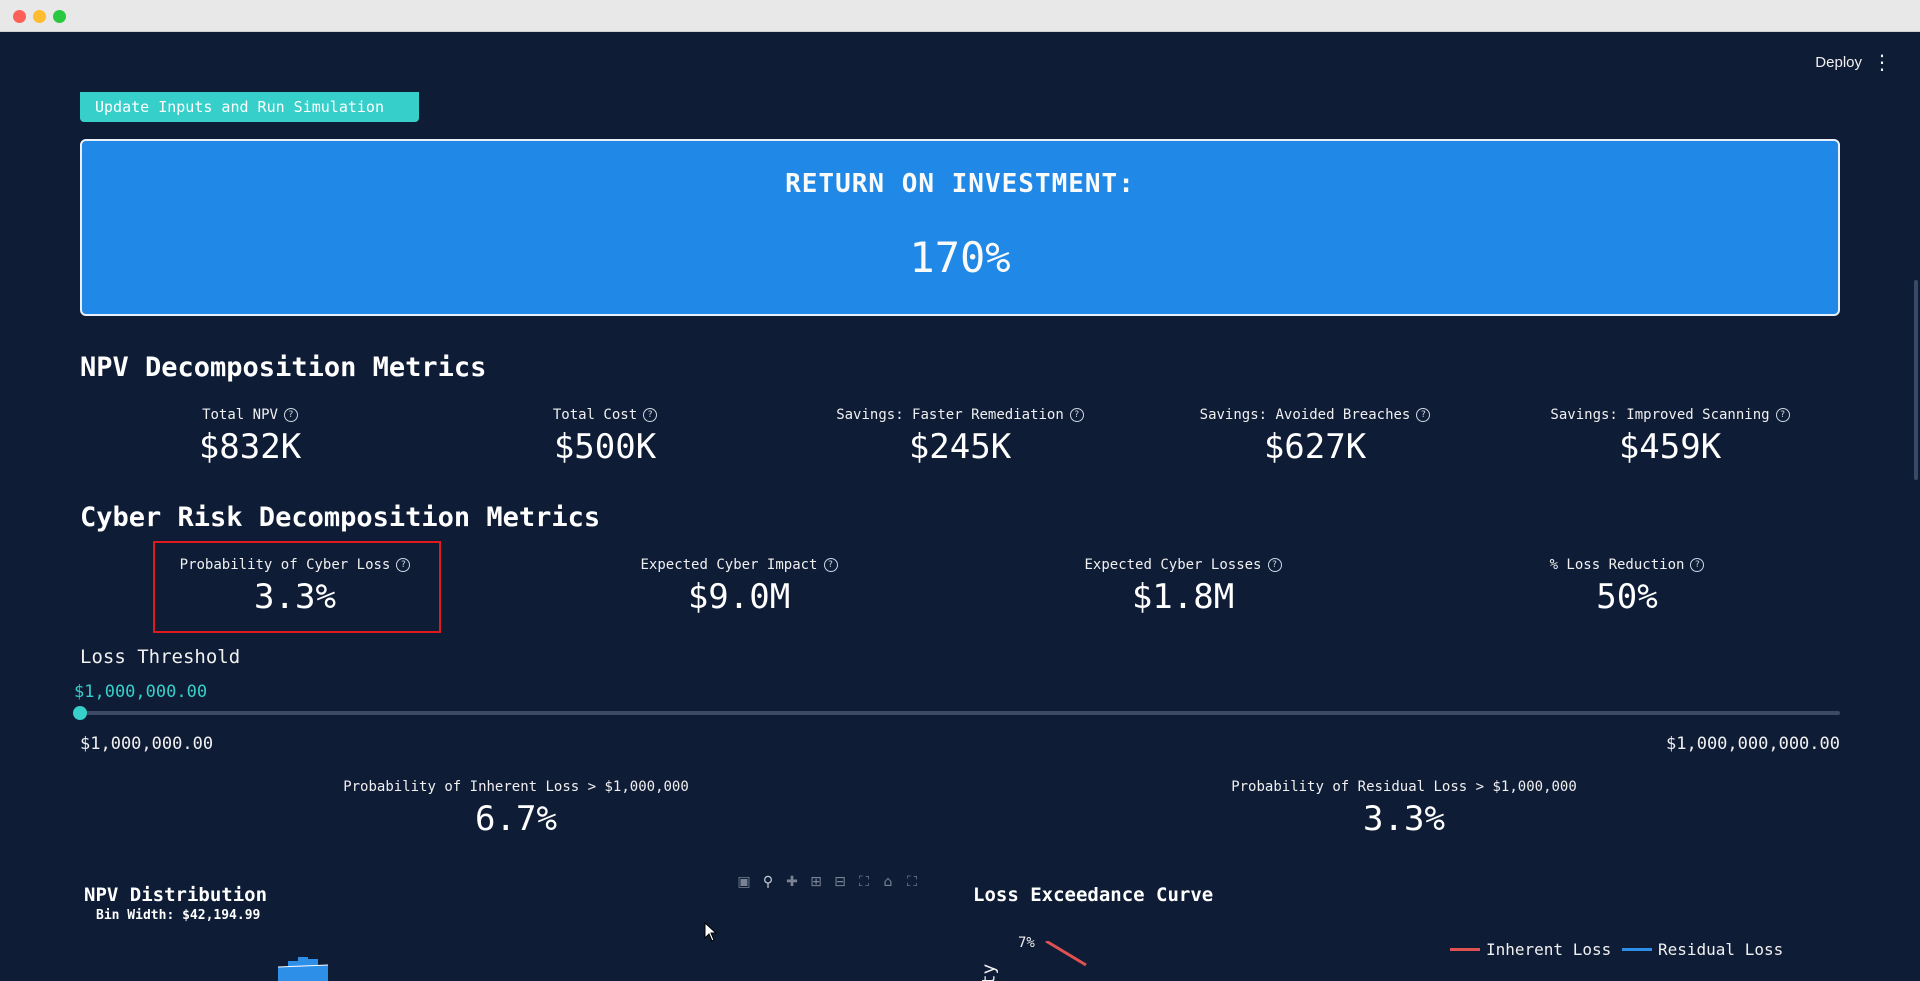 Image resolution: width=1920 pixels, height=981 pixels. What do you see at coordinates (744, 882) in the screenshot?
I see `camera-icon: ▣` at bounding box center [744, 882].